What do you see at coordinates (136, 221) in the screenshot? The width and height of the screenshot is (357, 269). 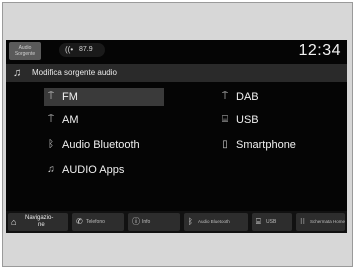 I see `info-icon: ⓘ` at bounding box center [136, 221].